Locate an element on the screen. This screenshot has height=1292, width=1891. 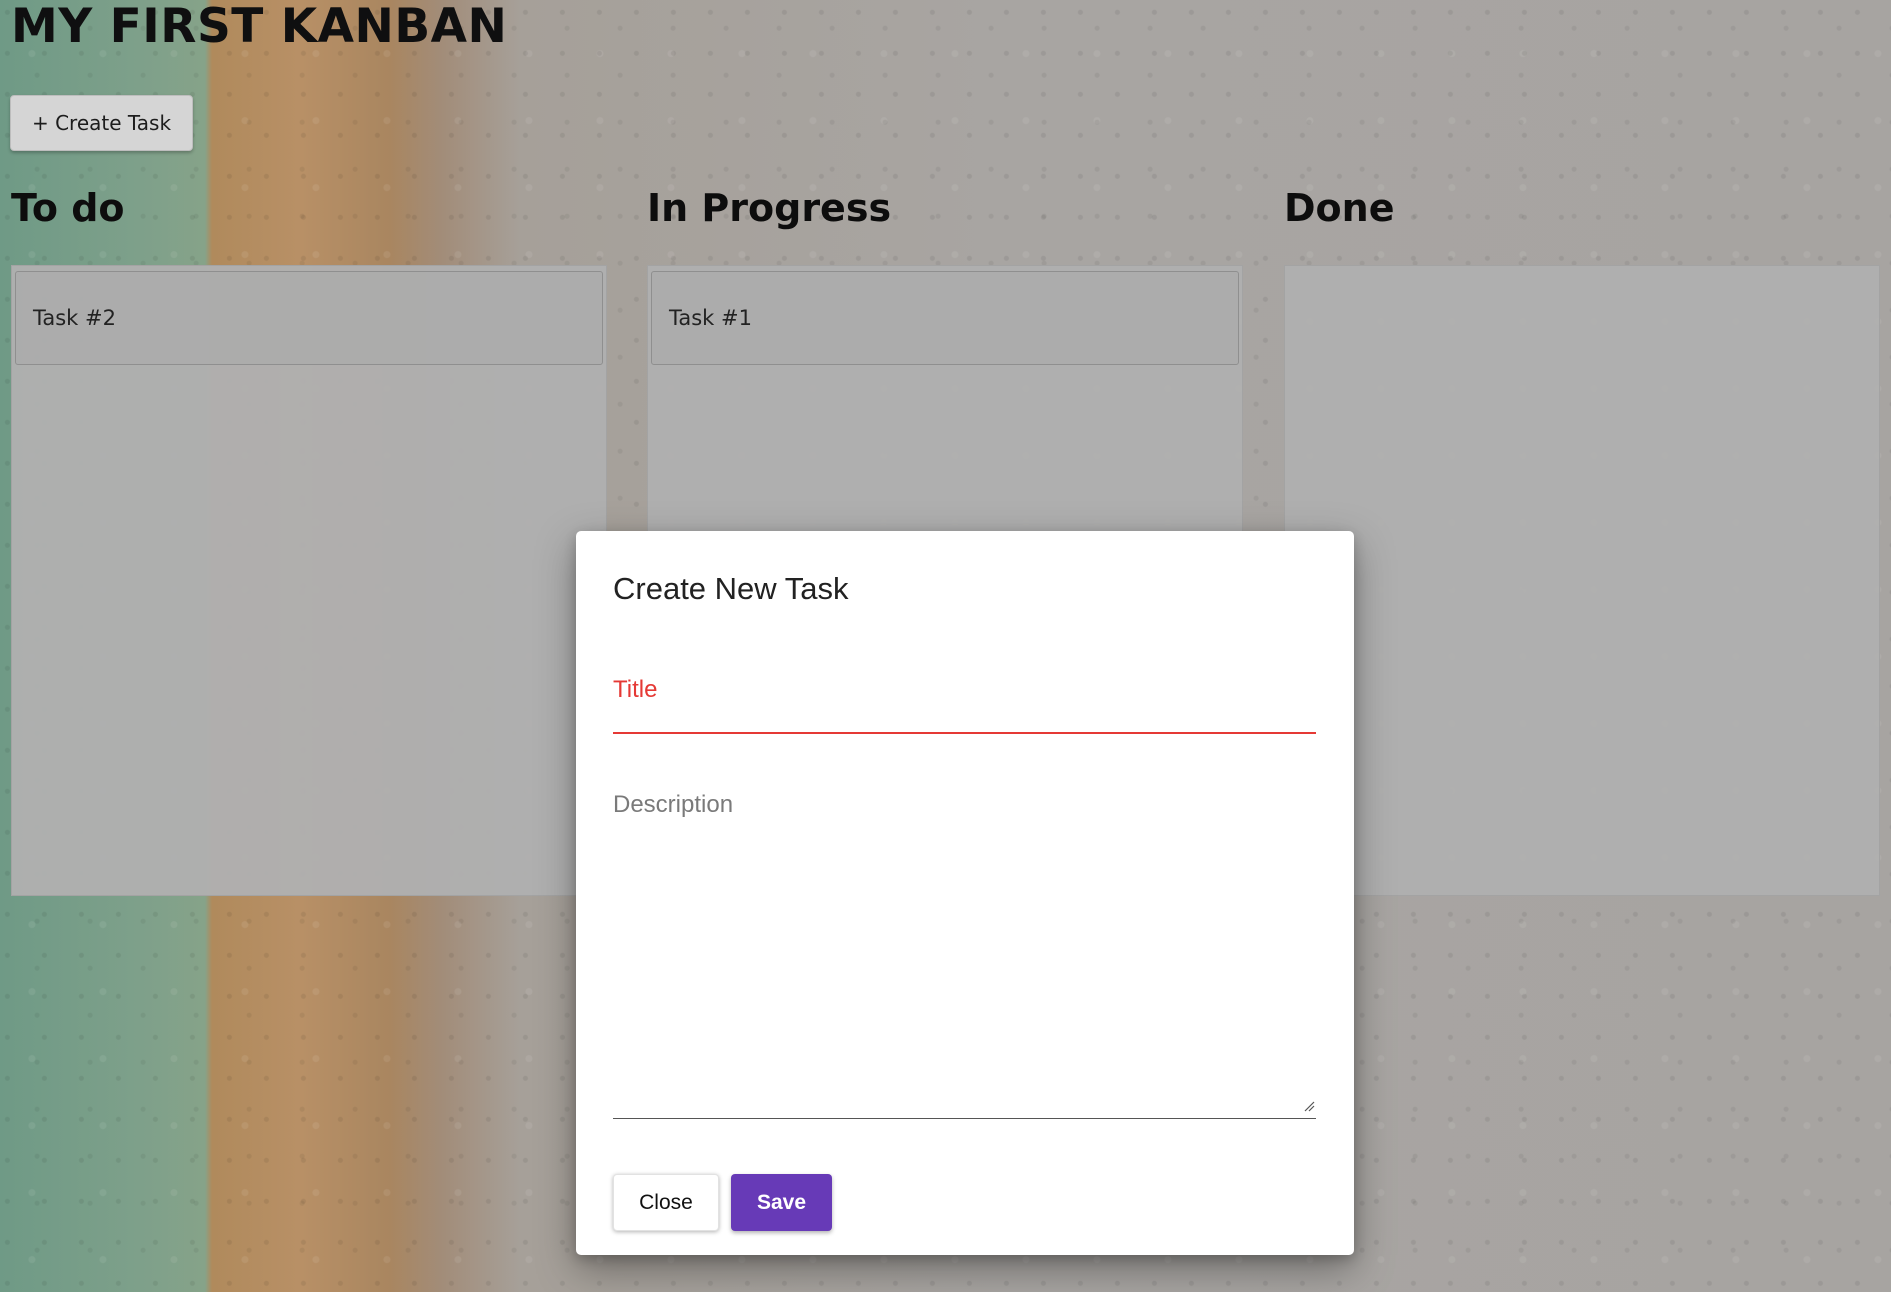
task-card: Task #1 is located at coordinates (945, 318).